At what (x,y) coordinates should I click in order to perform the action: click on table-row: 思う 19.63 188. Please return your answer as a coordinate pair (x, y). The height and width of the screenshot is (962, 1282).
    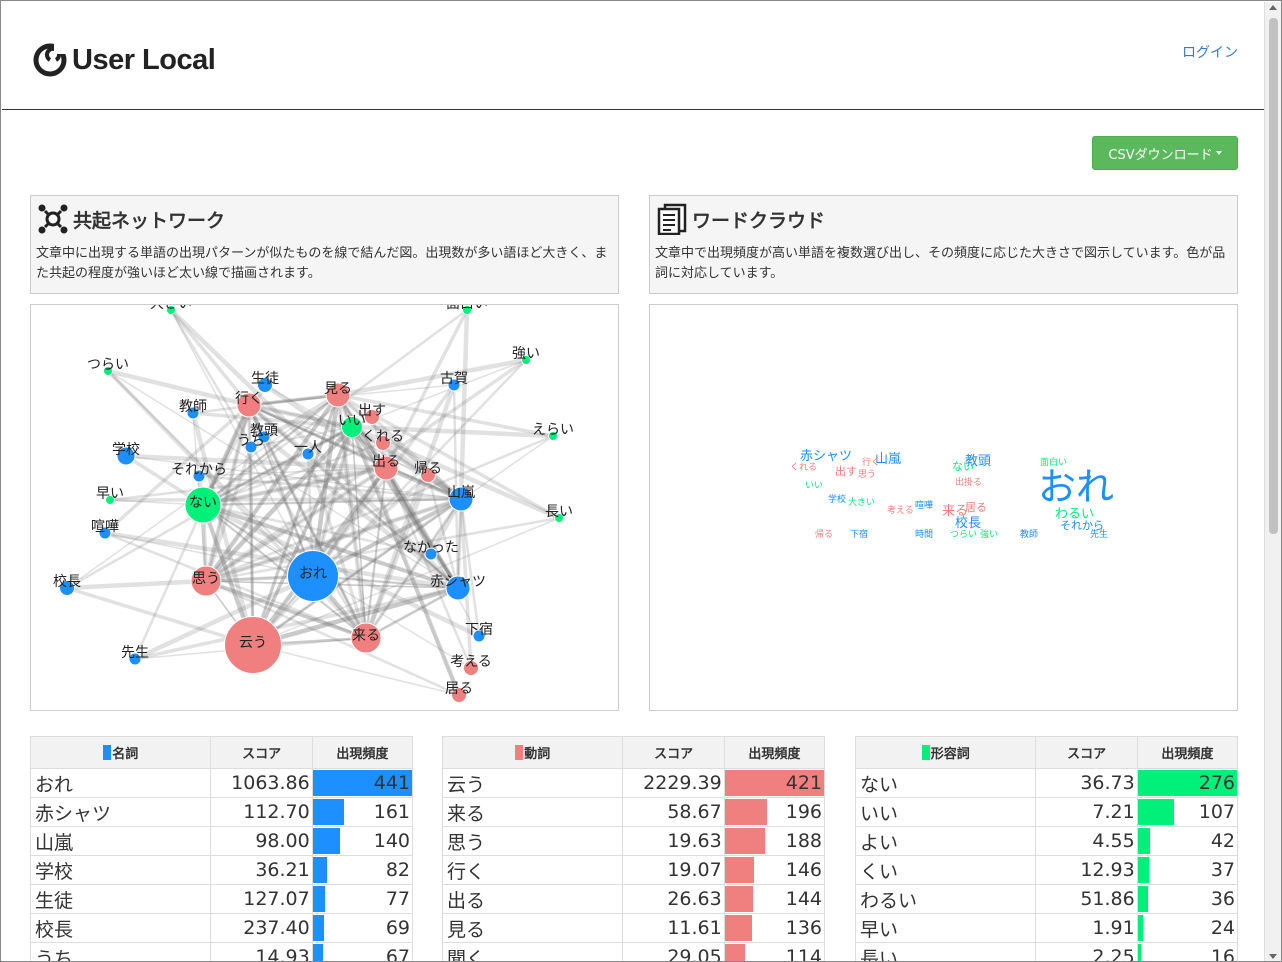
    Looking at the image, I should click on (633, 841).